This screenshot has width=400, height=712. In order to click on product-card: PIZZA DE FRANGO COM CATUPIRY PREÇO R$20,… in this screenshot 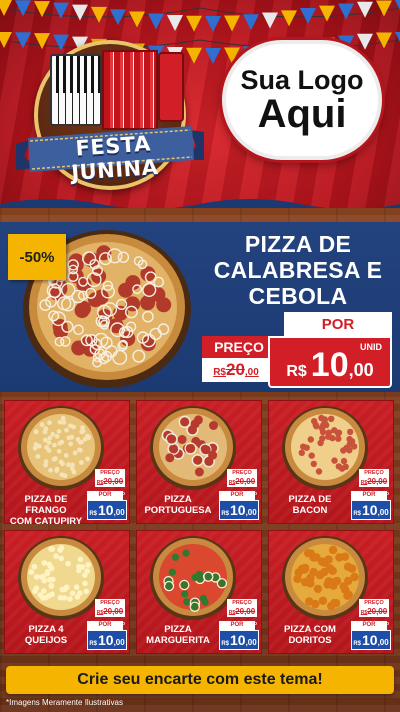, I will do `click(67, 463)`.